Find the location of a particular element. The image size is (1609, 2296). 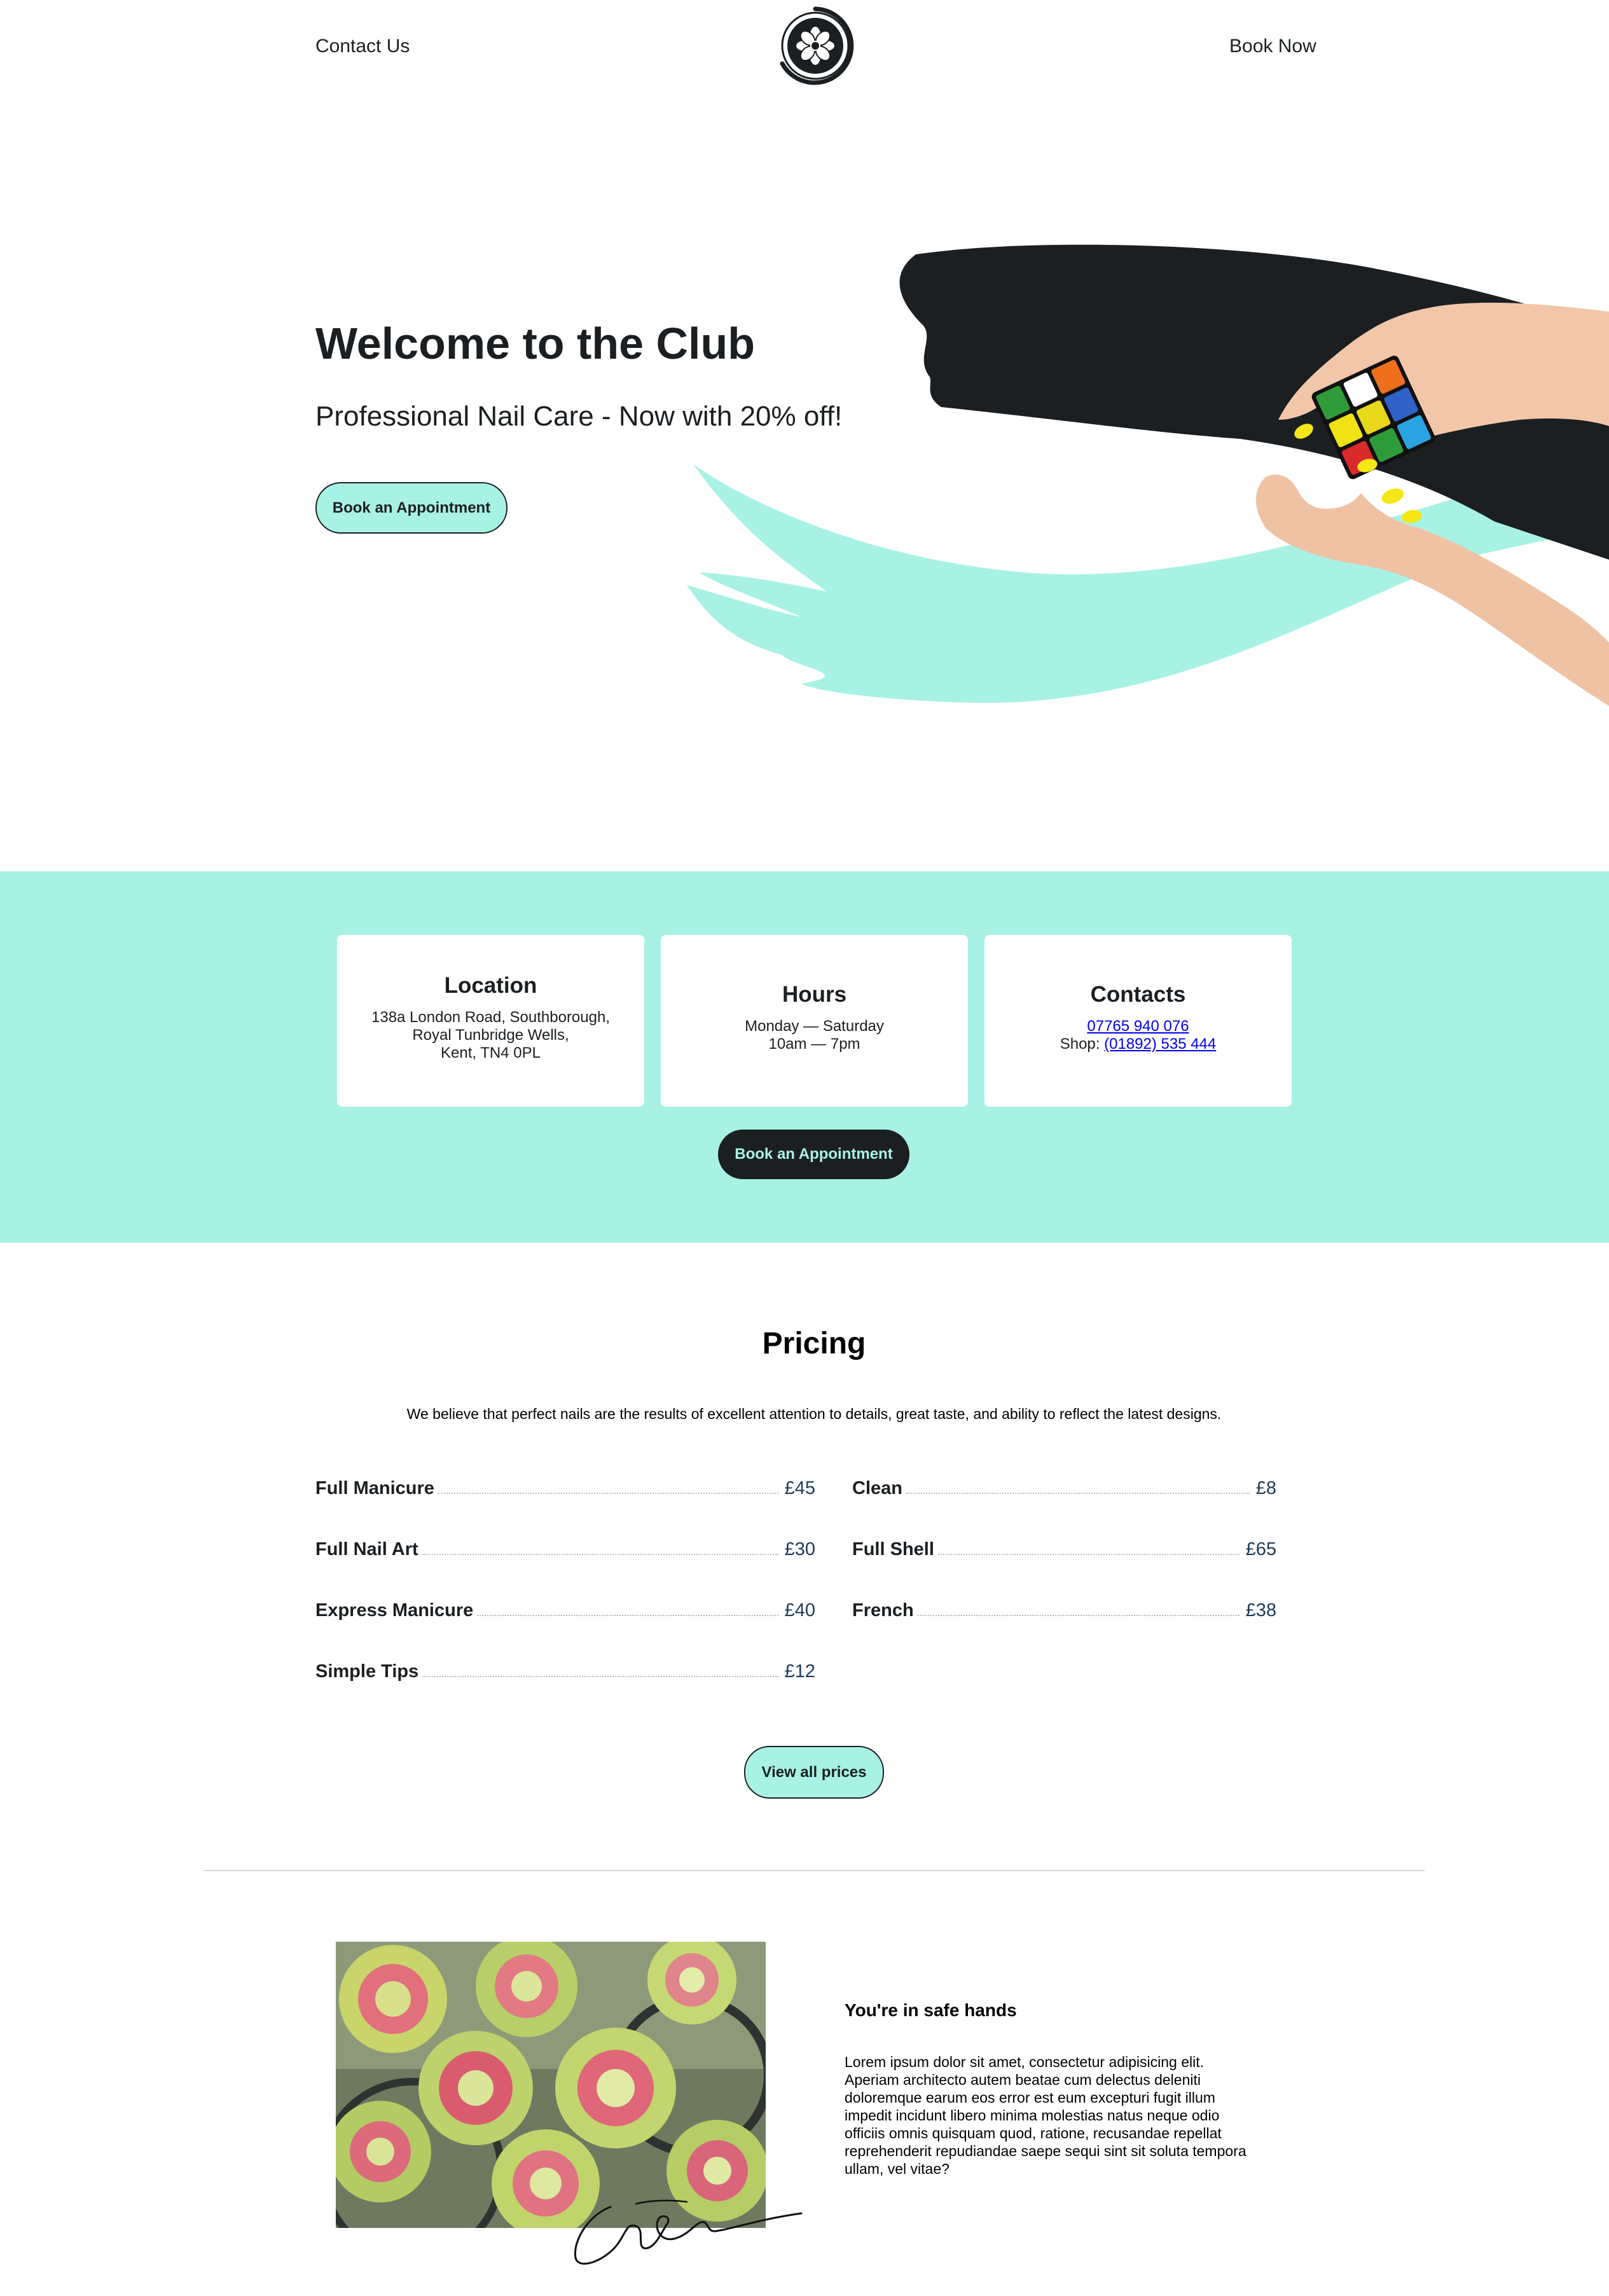

site-header: Contact Us Book Now is located at coordinates (804, 47).